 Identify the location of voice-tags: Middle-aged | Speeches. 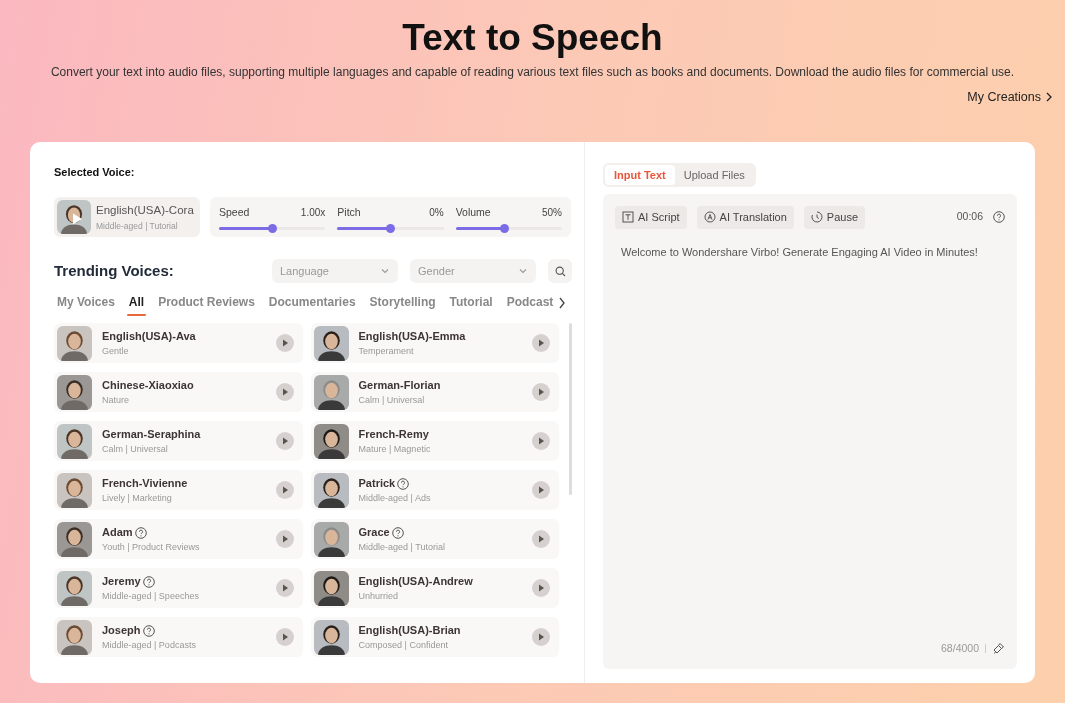
(184, 596).